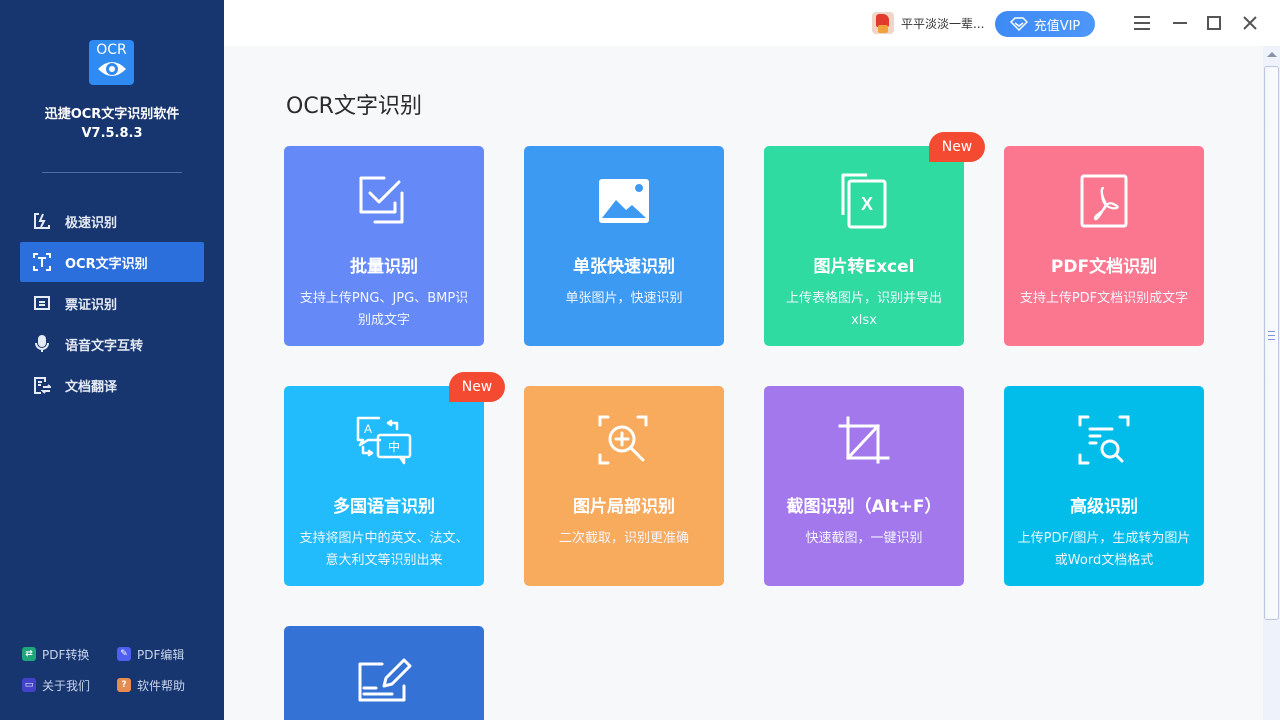 The width and height of the screenshot is (1280, 720). I want to click on bottom-link-label: PDF编辑, so click(161, 654).